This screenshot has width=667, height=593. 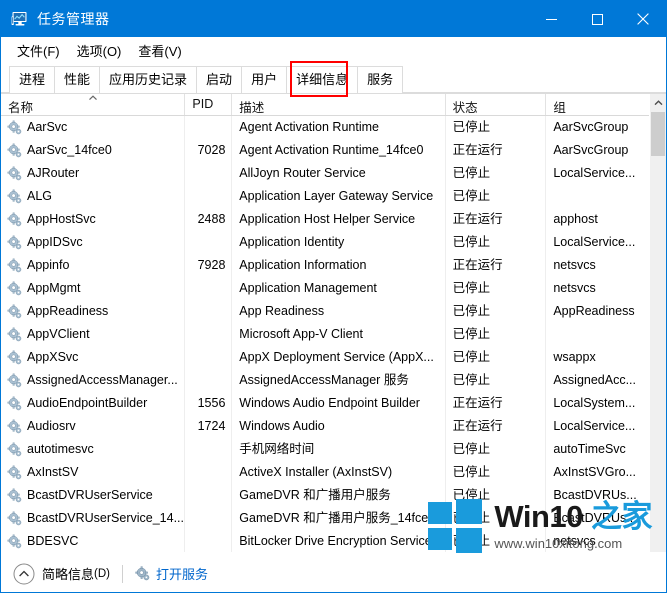 What do you see at coordinates (339, 403) in the screenshot?
I see `cell-description: Windows Audio Endpoint Builder` at bounding box center [339, 403].